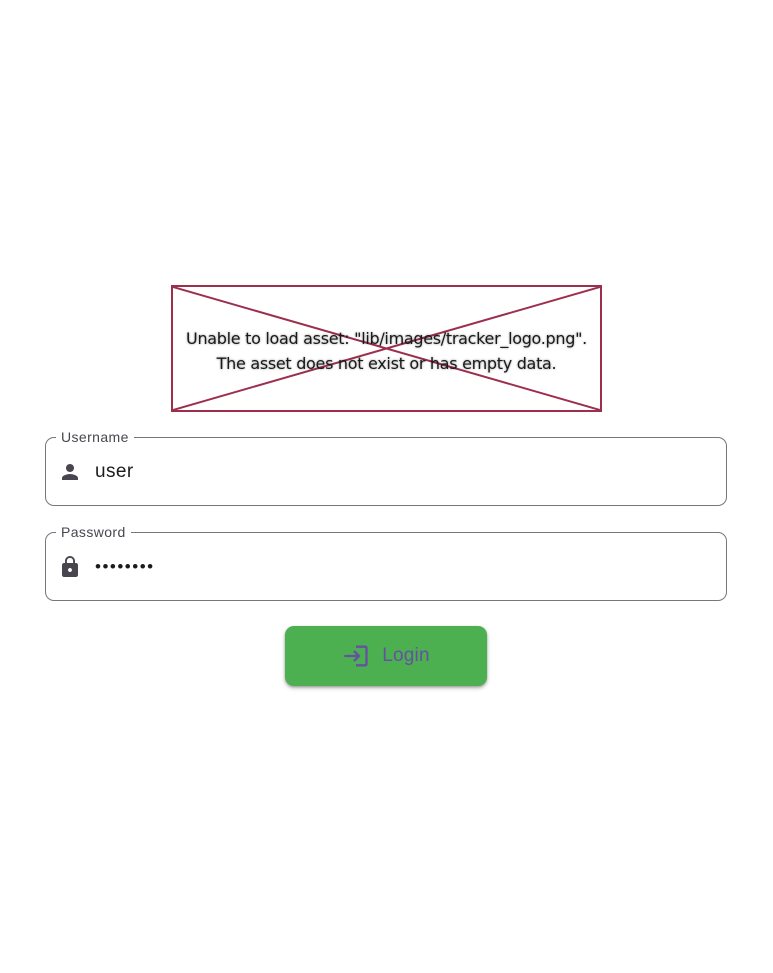 This screenshot has height=973, width=773. Describe the element at coordinates (356, 656) in the screenshot. I see `login-icon` at that location.